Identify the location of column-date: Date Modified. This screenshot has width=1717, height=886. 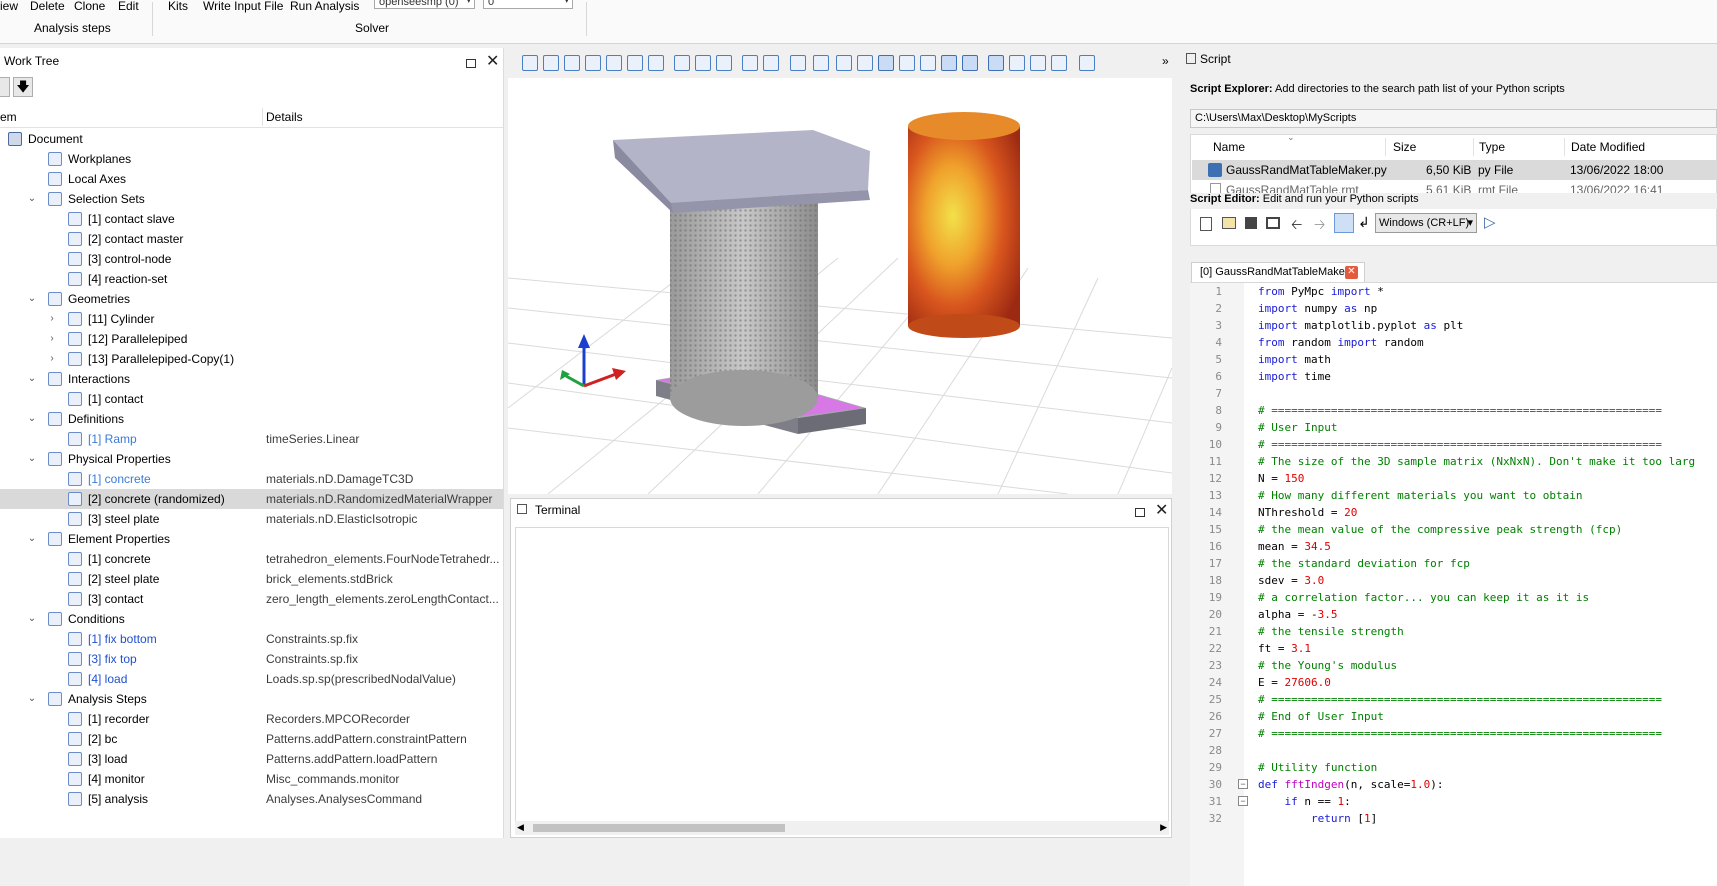
(1608, 147).